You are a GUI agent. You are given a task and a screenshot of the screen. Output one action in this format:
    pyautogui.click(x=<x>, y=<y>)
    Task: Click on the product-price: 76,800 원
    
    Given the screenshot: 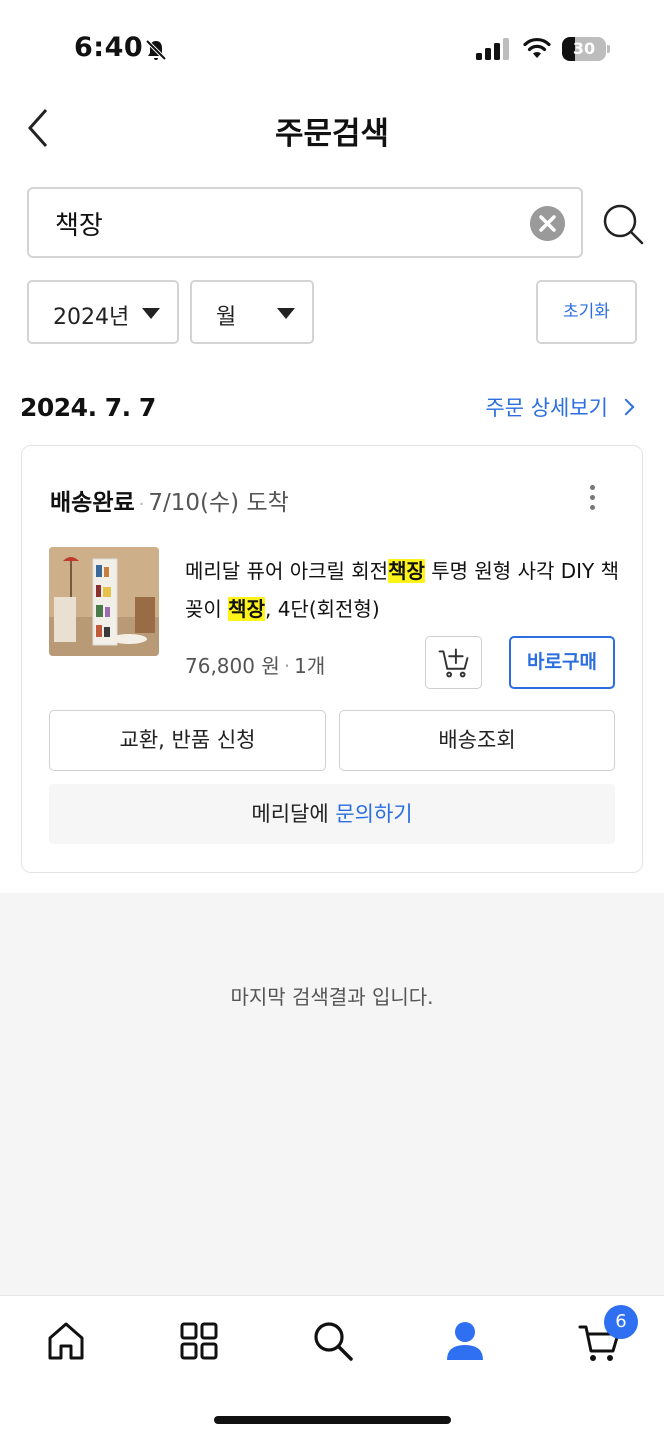 What is the action you would take?
    pyautogui.click(x=232, y=666)
    